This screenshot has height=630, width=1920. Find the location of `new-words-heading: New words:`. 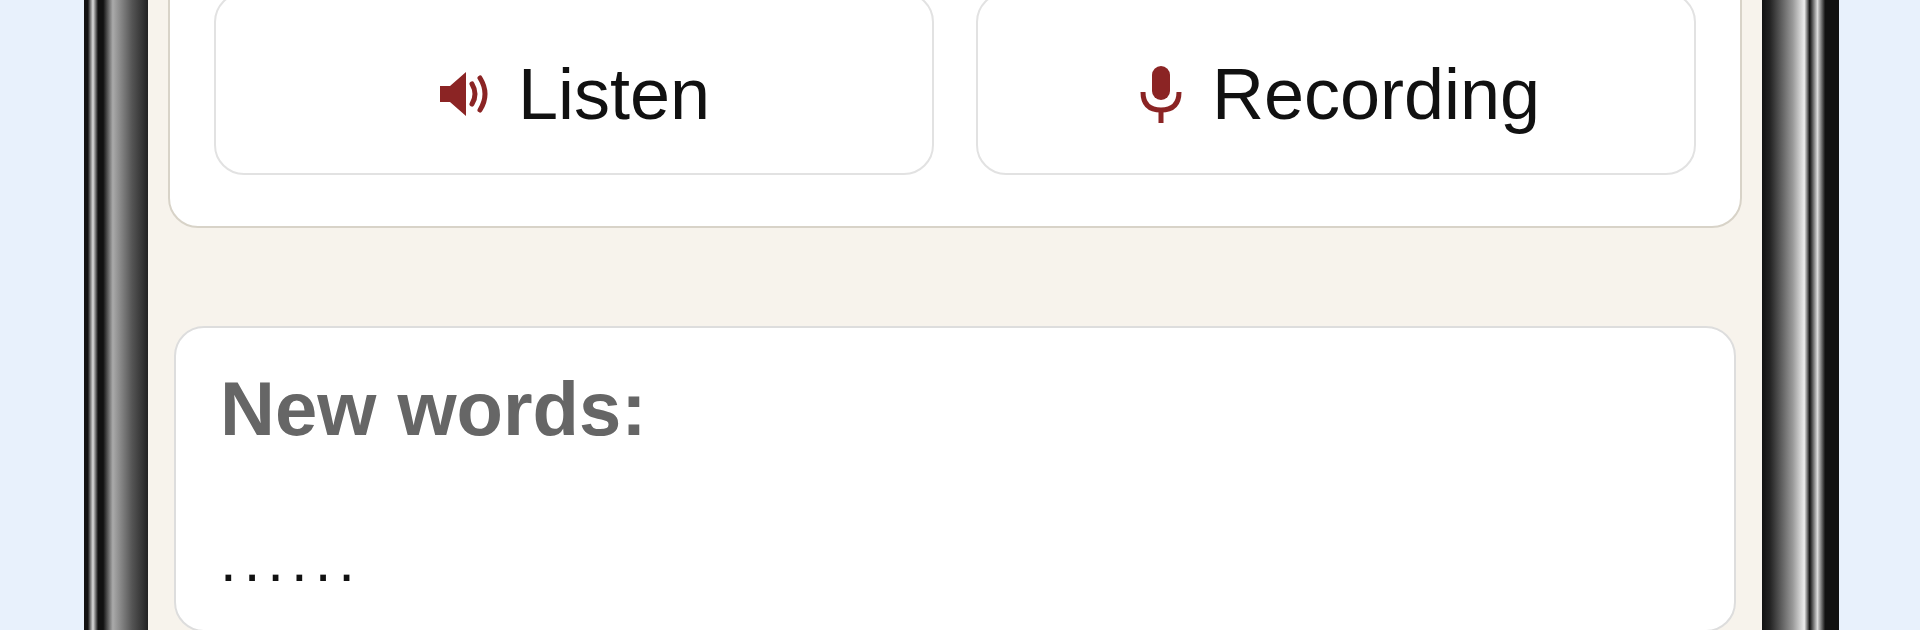

new-words-heading: New words: is located at coordinates (434, 409).